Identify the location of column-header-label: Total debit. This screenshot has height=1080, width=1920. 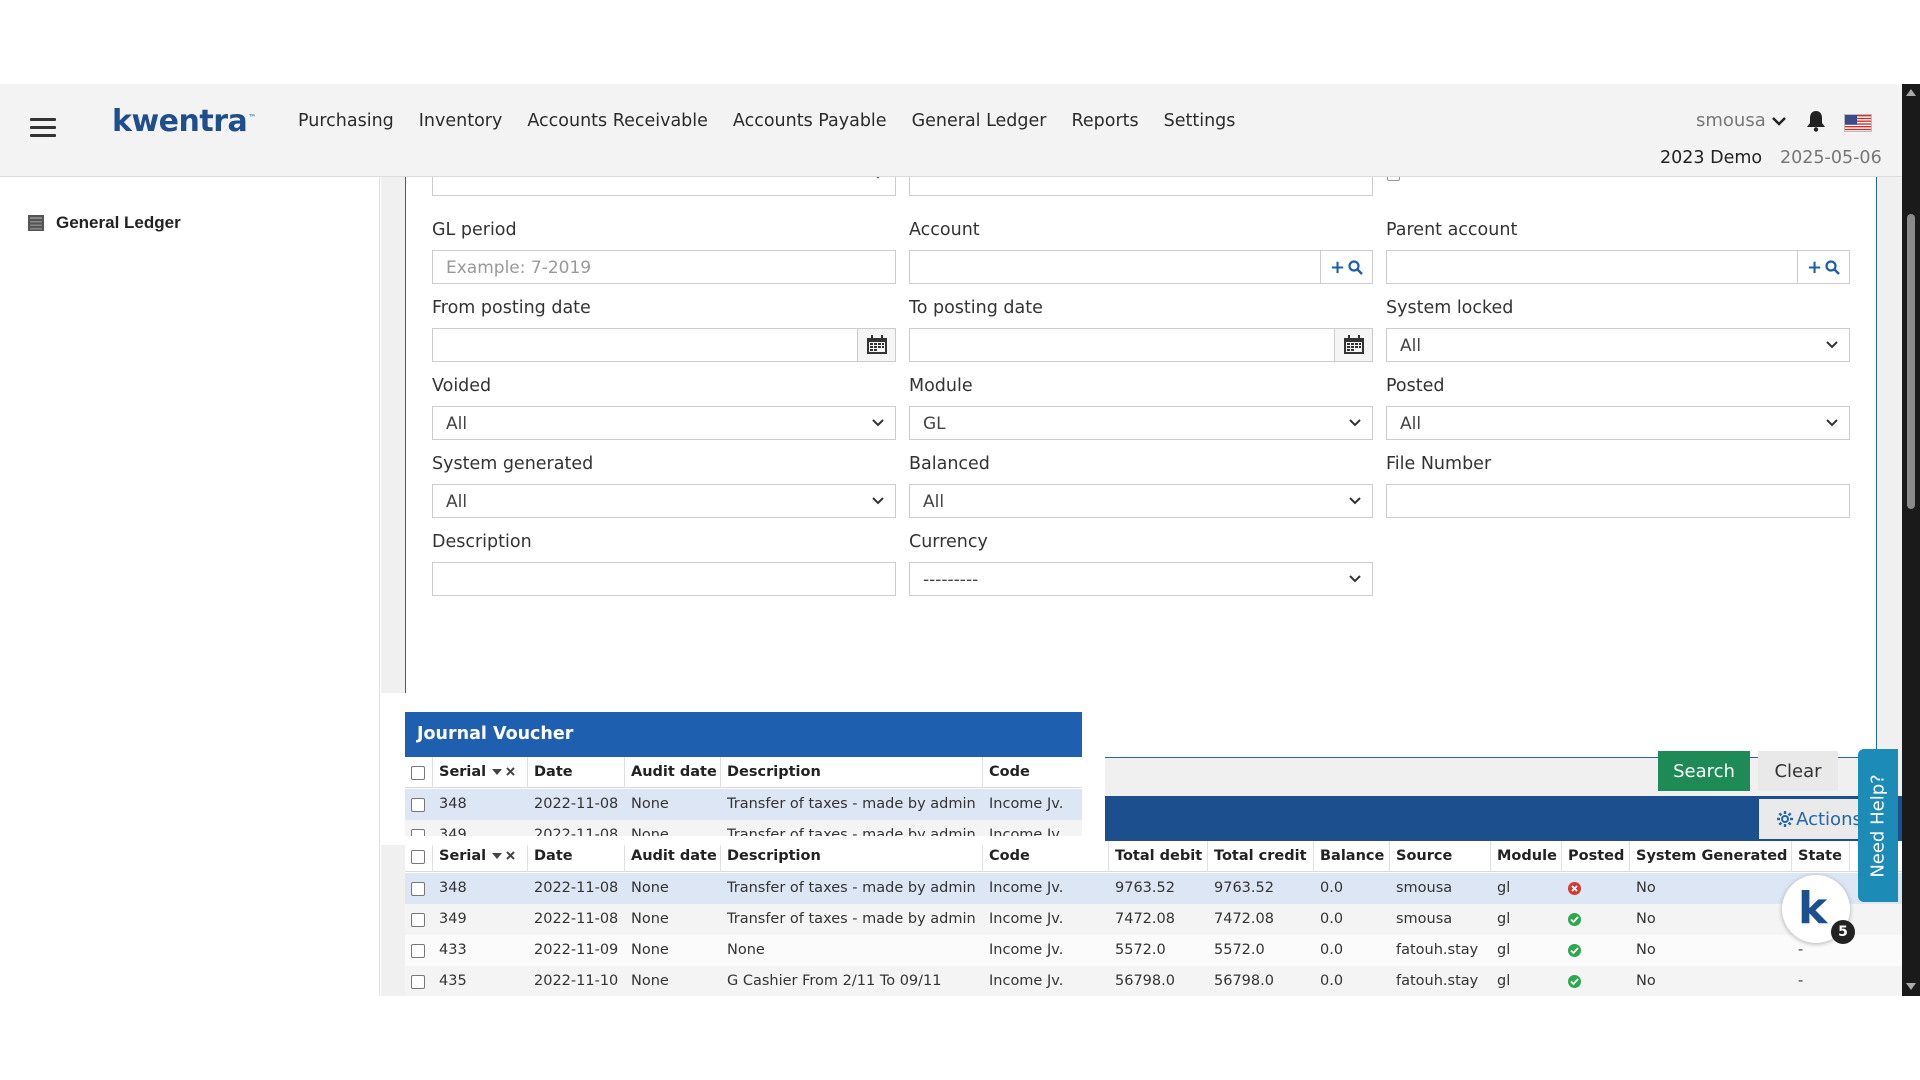
(1159, 856).